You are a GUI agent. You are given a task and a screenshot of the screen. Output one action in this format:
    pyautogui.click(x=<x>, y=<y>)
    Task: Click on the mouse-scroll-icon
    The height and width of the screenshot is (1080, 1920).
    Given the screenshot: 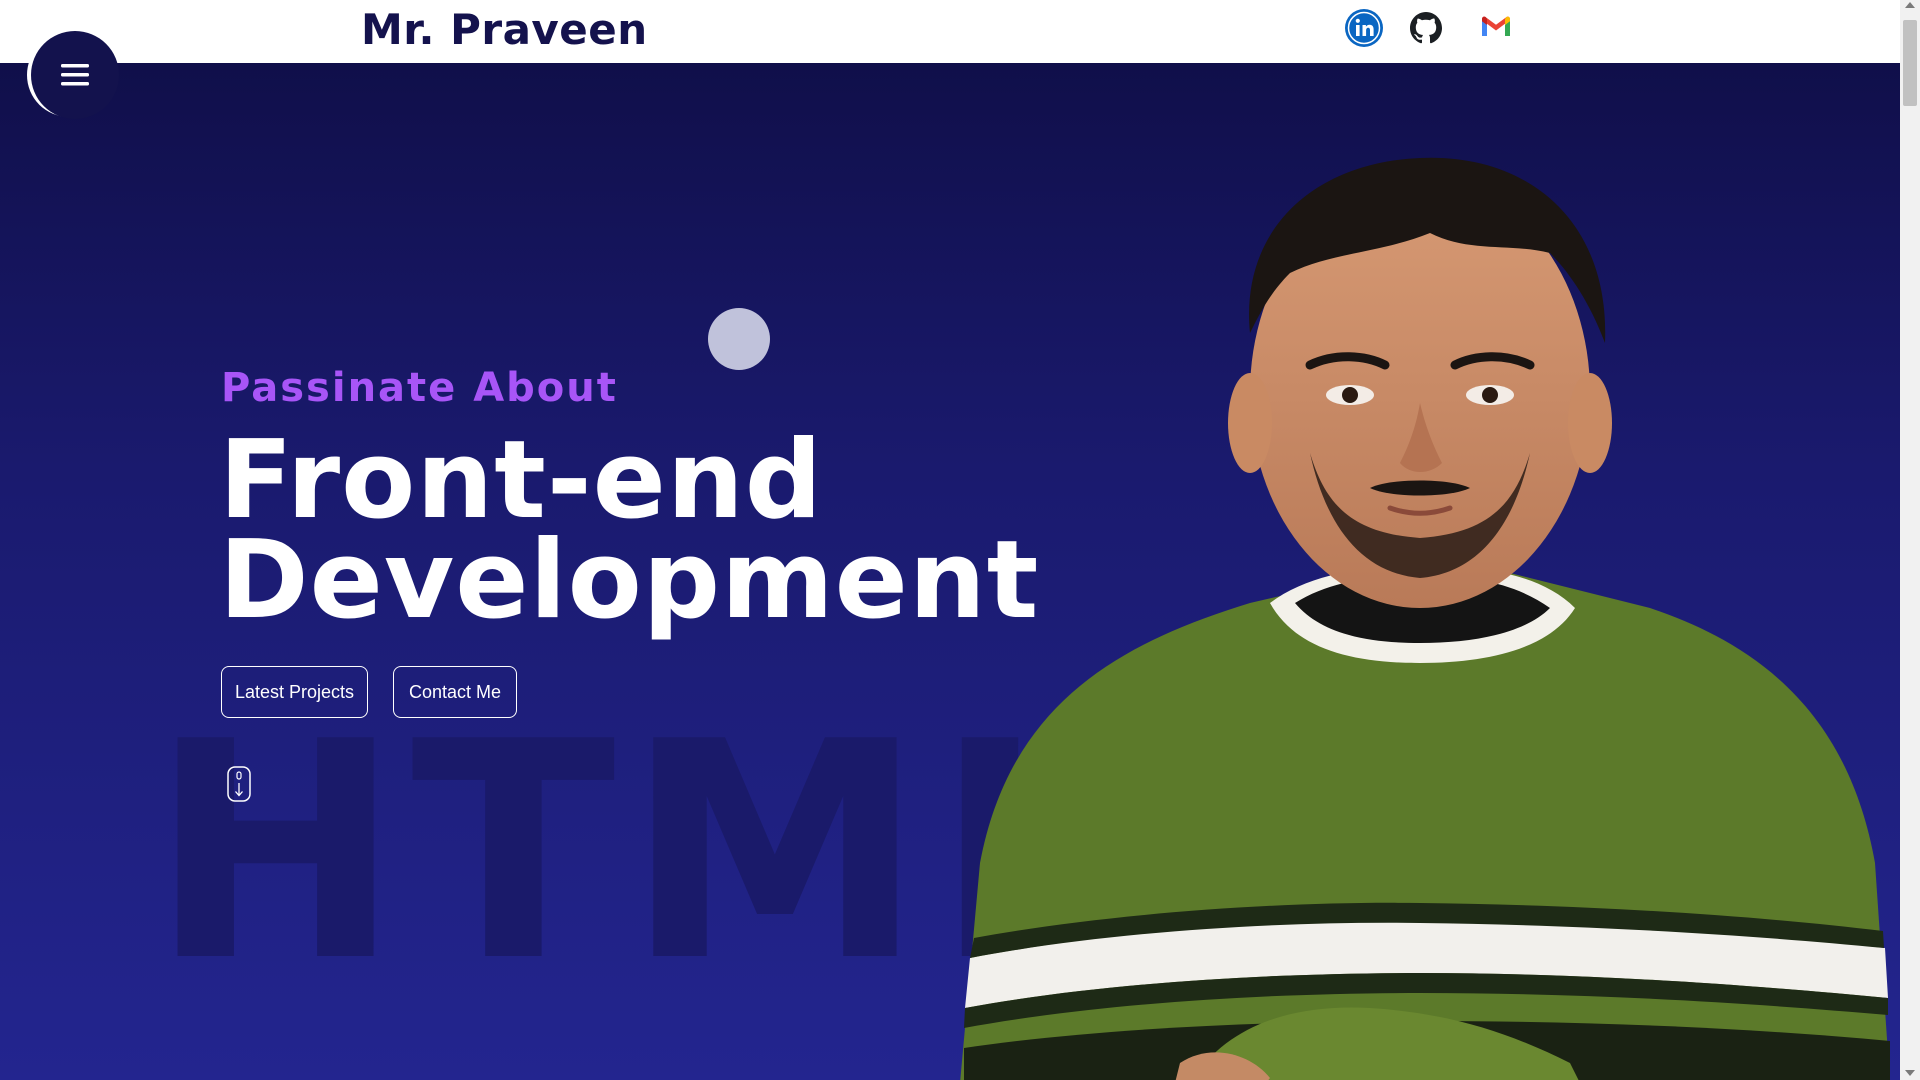 What is the action you would take?
    pyautogui.click(x=239, y=784)
    